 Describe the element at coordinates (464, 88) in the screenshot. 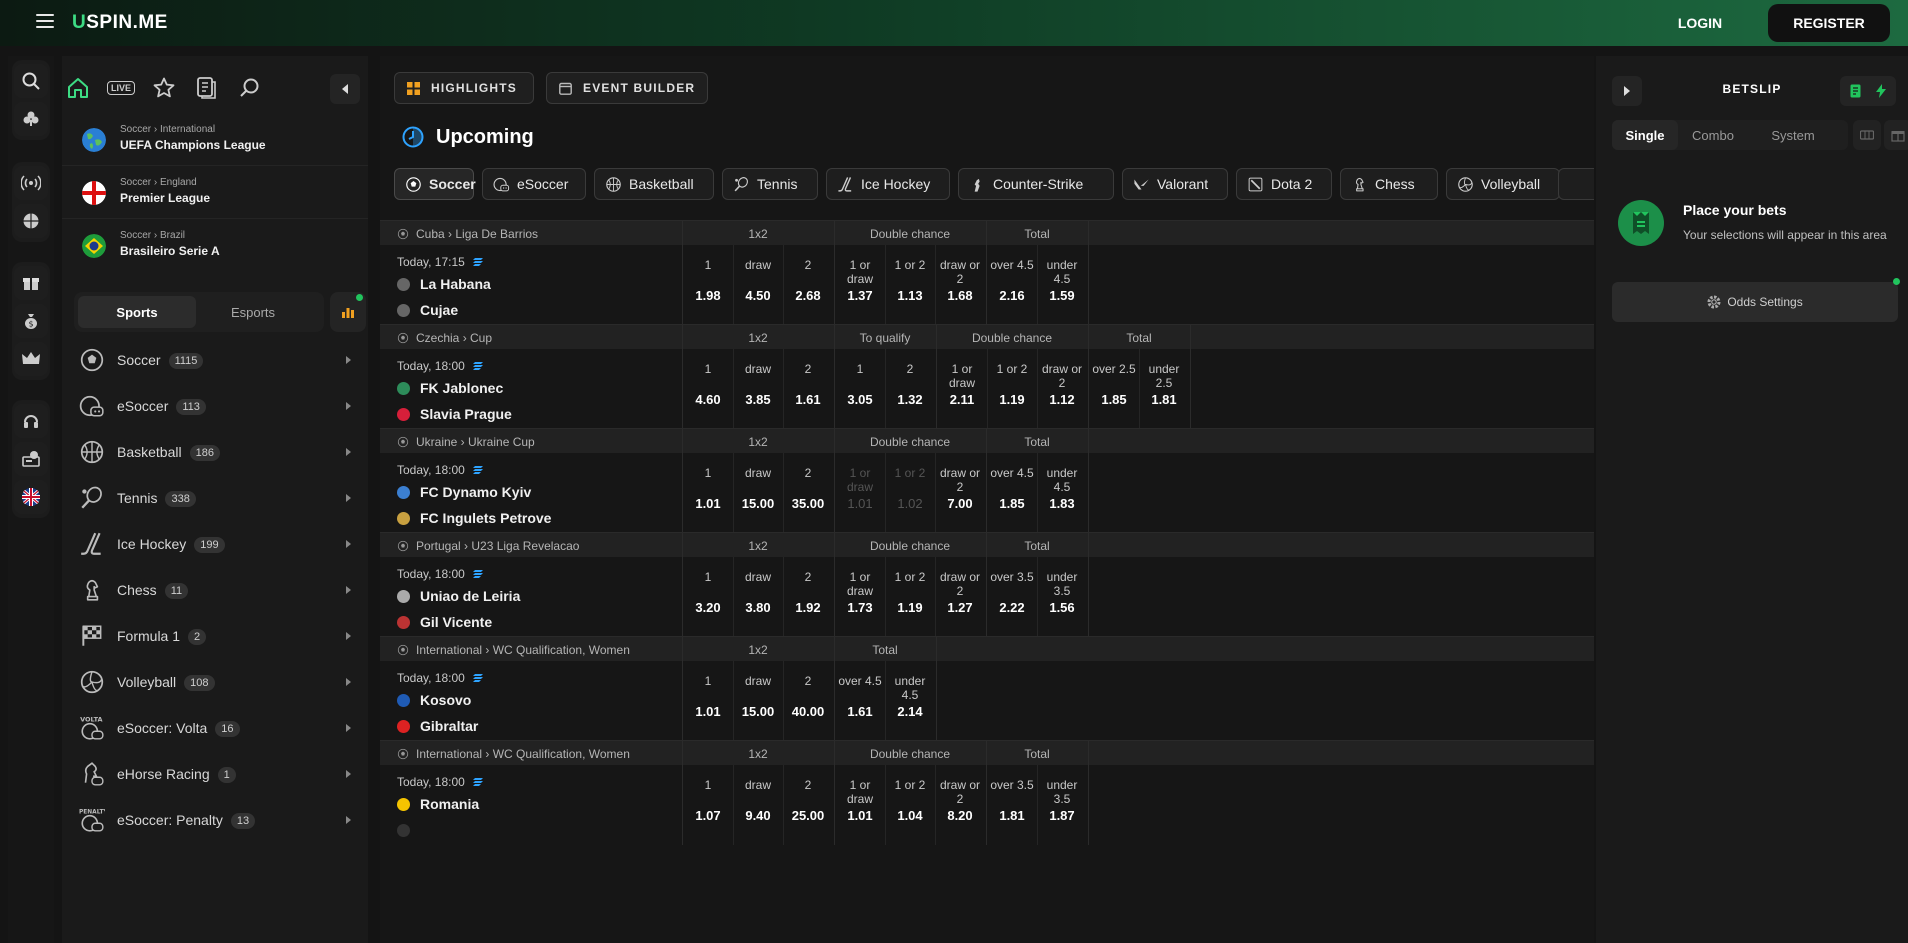

I see `highlights-button: HIGHLIGHTS` at that location.